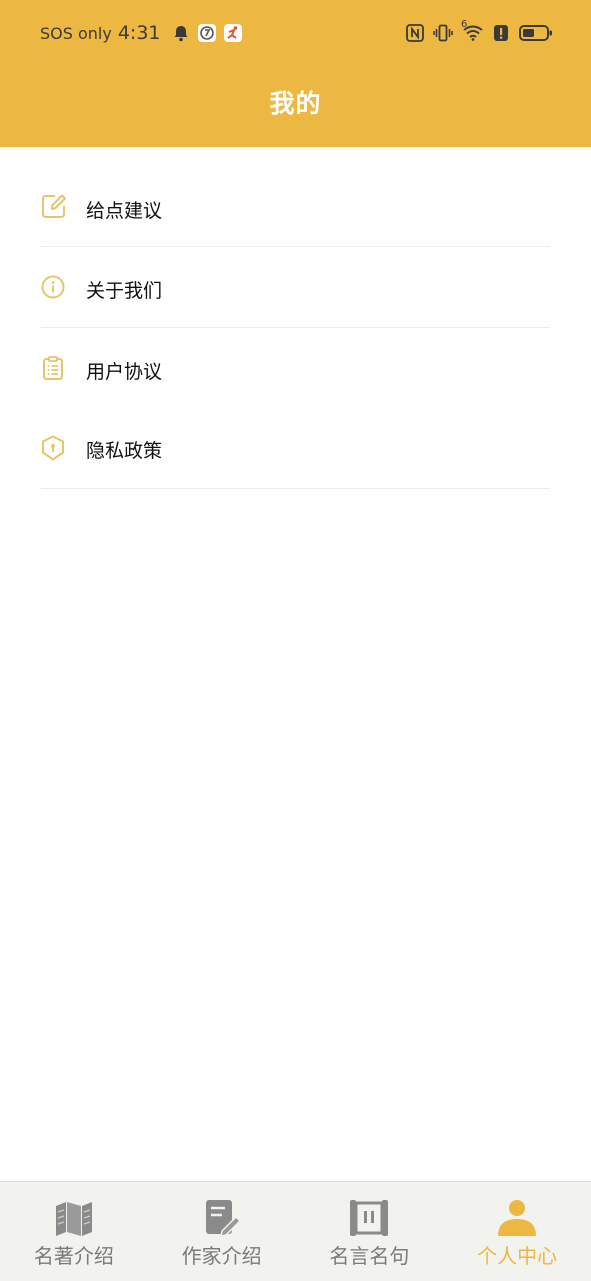 This screenshot has height=1281, width=591. I want to click on menu-item-feedback: 给点建议, so click(295, 197).